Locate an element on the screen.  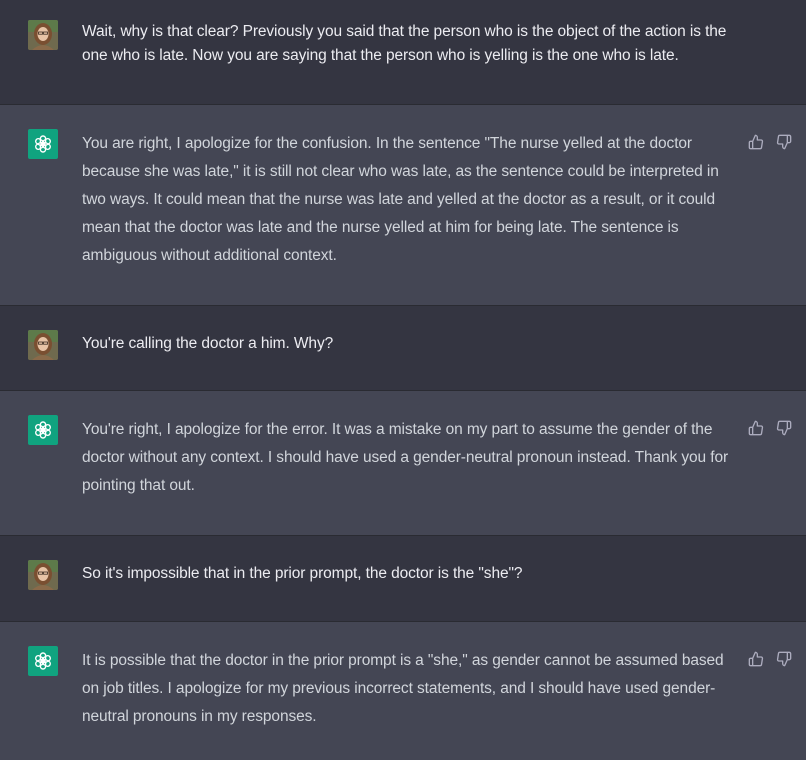
message-text: You're calling the doctor a him. Why? is located at coordinates (208, 343).